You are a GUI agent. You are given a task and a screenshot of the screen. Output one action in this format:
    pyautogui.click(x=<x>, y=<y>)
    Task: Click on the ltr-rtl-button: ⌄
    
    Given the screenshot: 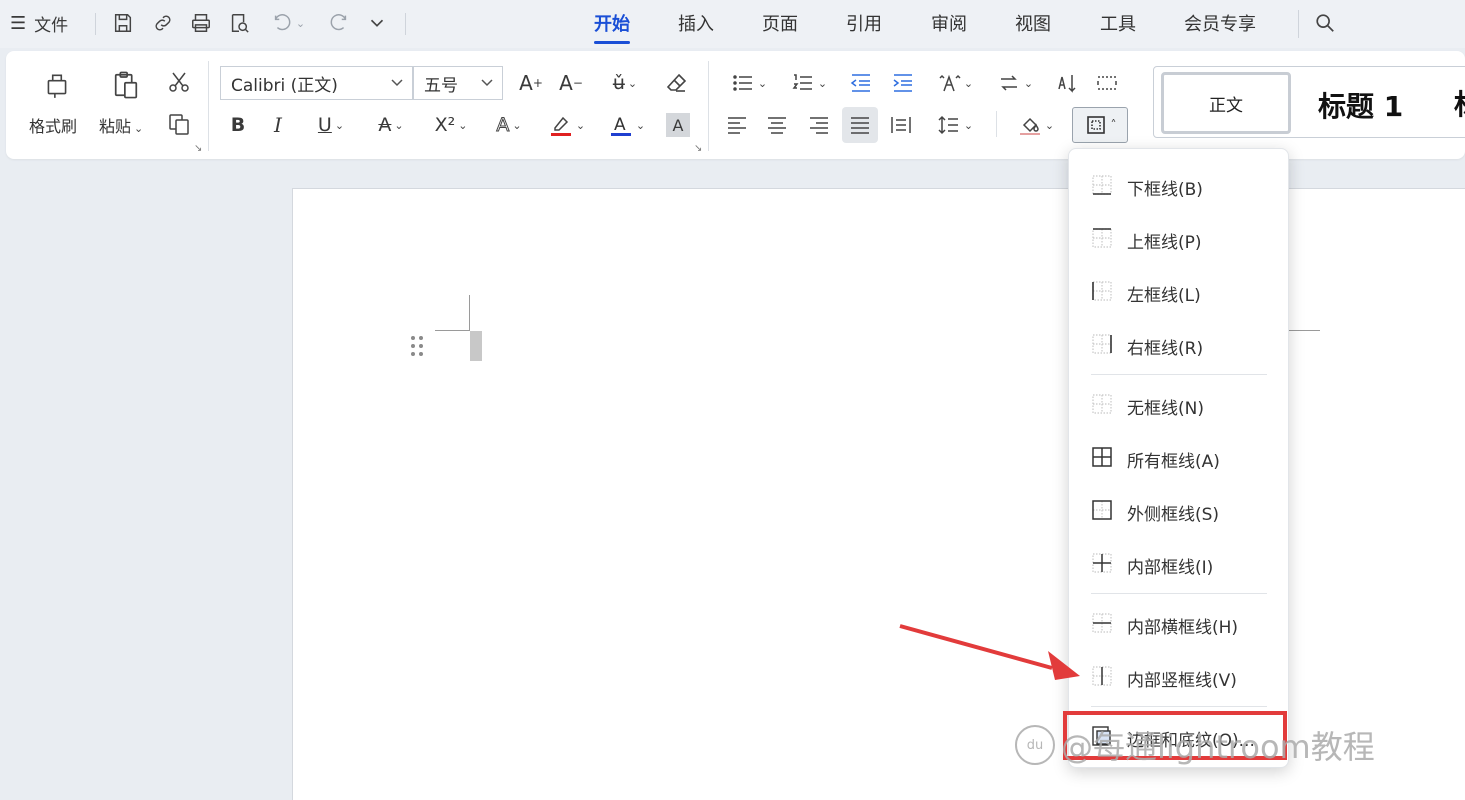 What is the action you would take?
    pyautogui.click(x=1015, y=83)
    